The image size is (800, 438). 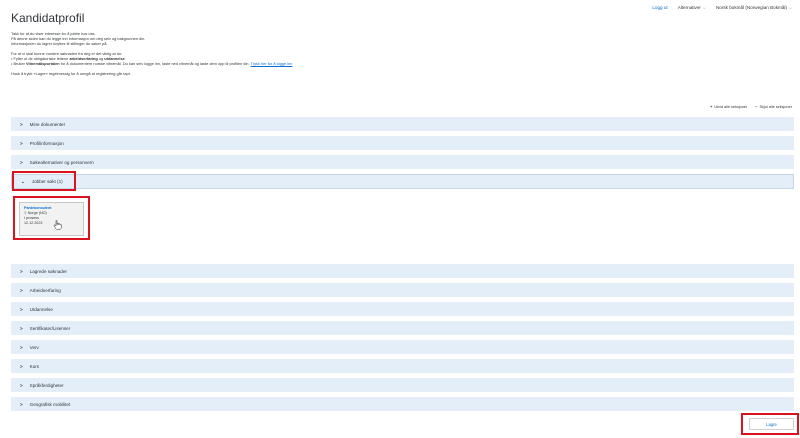 What do you see at coordinates (48, 18) in the screenshot?
I see `page-title: Kandidatprofil` at bounding box center [48, 18].